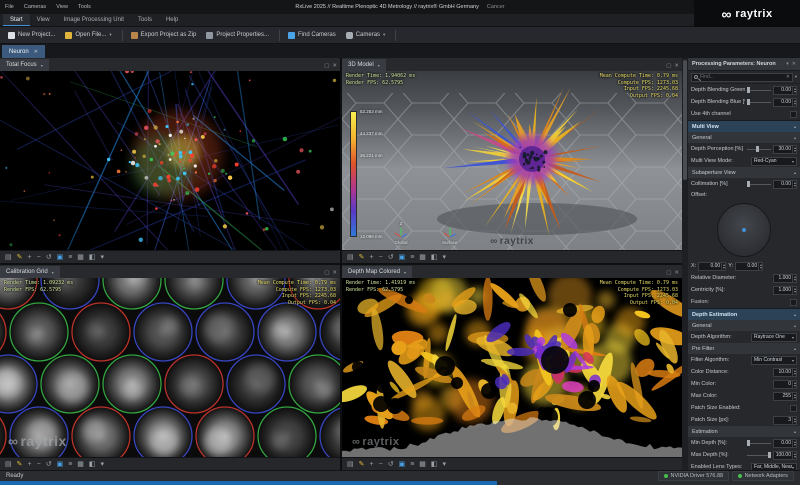 Image resolution: width=800 pixels, height=485 pixels. Describe the element at coordinates (759, 90) in the screenshot. I see `depth-blending-green-slider` at that location.